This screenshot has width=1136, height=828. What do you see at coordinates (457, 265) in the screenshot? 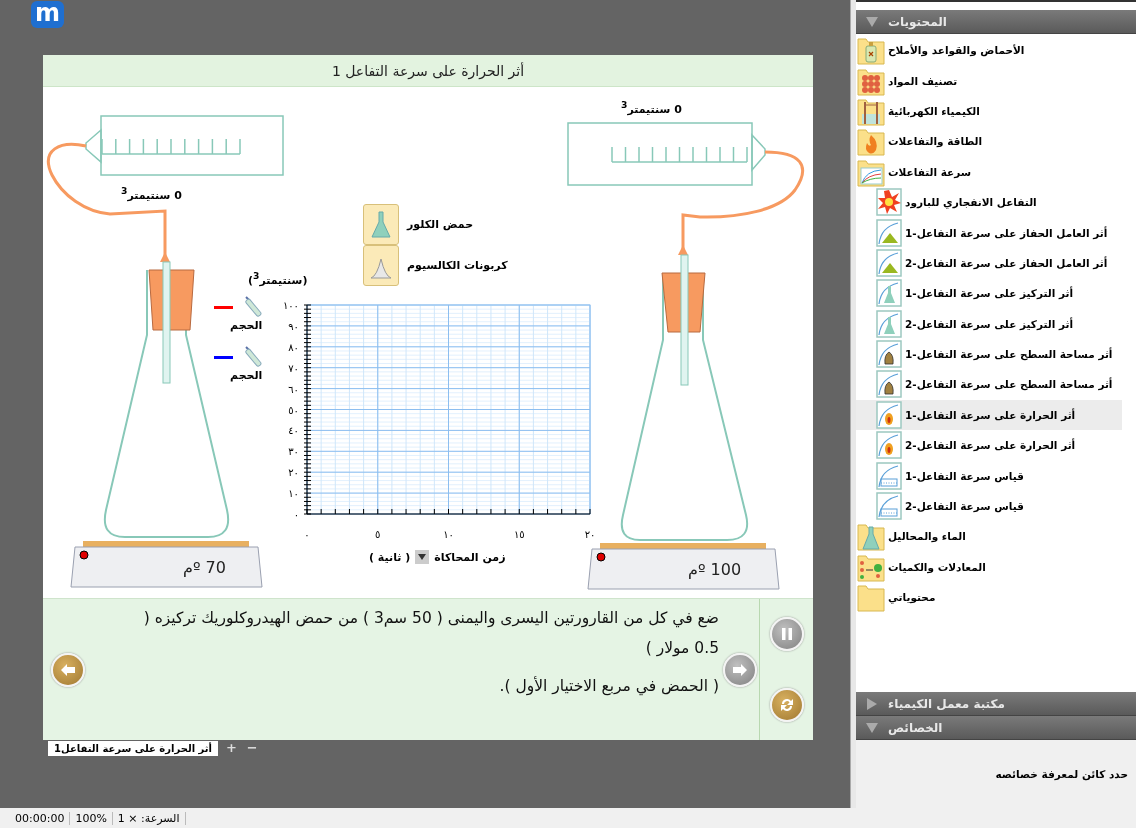
I see `reagent-label: كربونات الكالسيوم` at bounding box center [457, 265].